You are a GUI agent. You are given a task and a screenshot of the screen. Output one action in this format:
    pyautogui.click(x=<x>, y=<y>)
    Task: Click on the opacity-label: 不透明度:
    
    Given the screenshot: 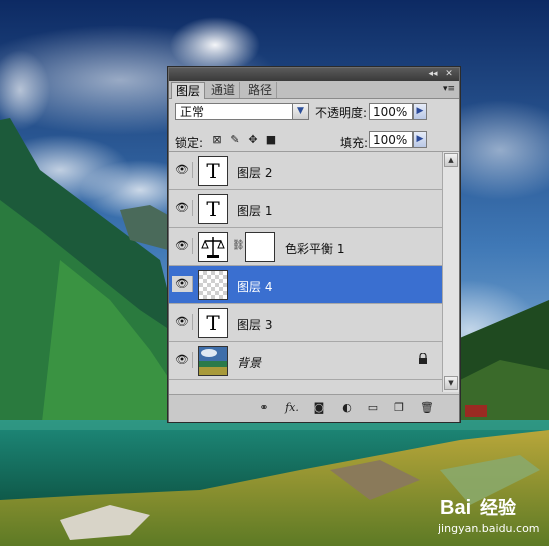 What is the action you would take?
    pyautogui.click(x=341, y=113)
    